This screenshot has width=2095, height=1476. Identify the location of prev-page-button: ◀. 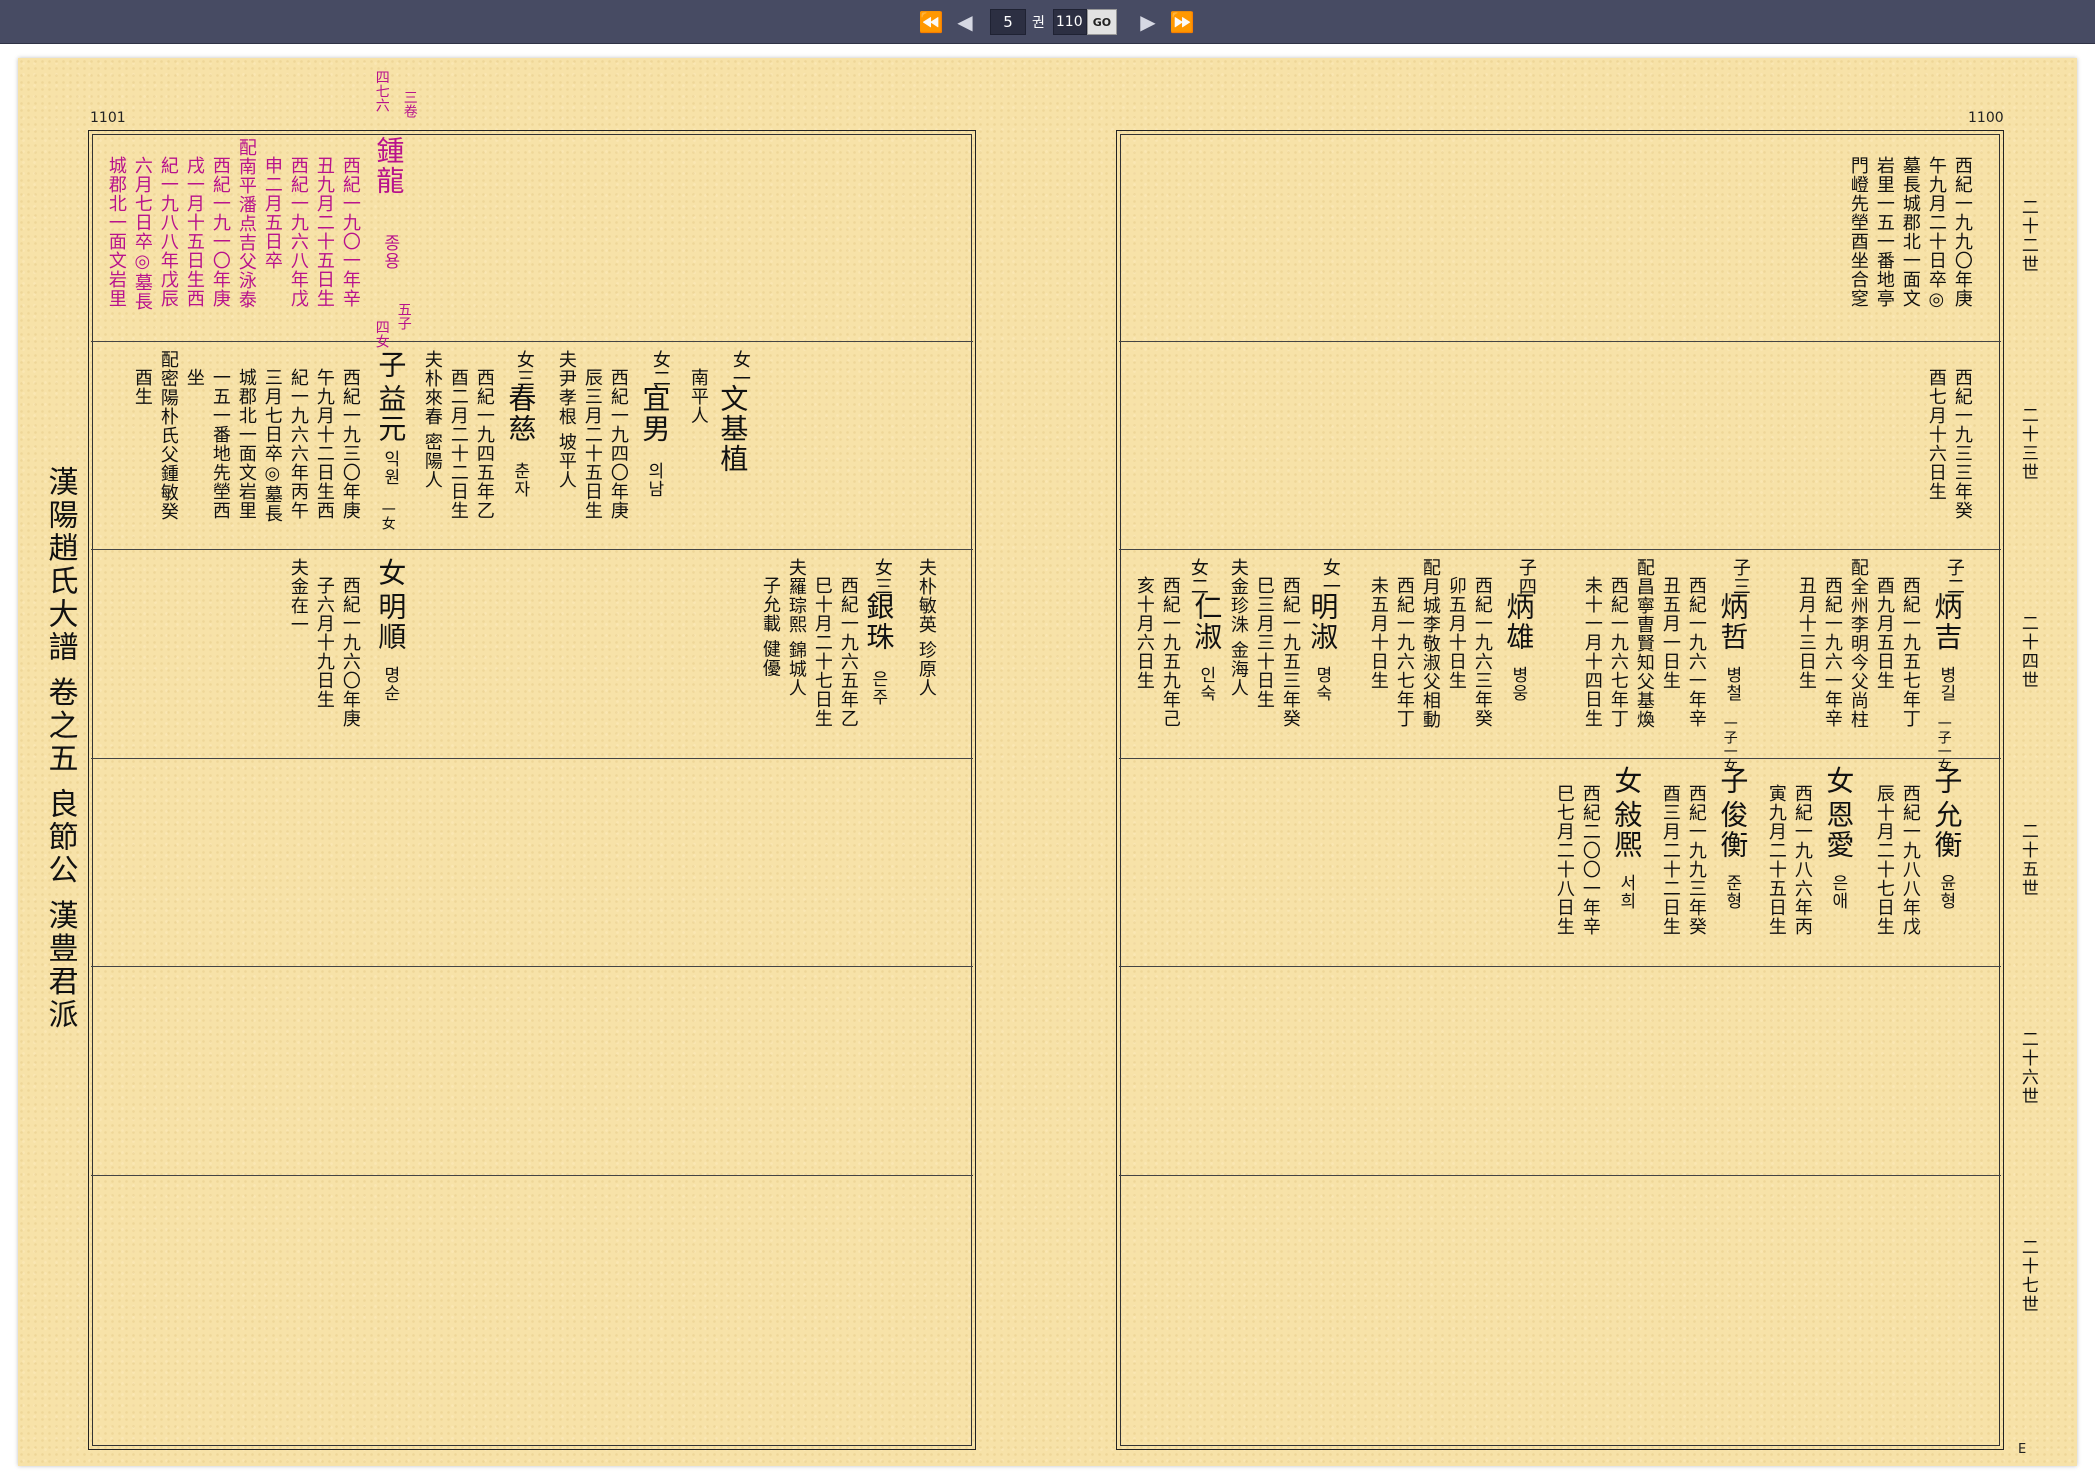
(965, 22).